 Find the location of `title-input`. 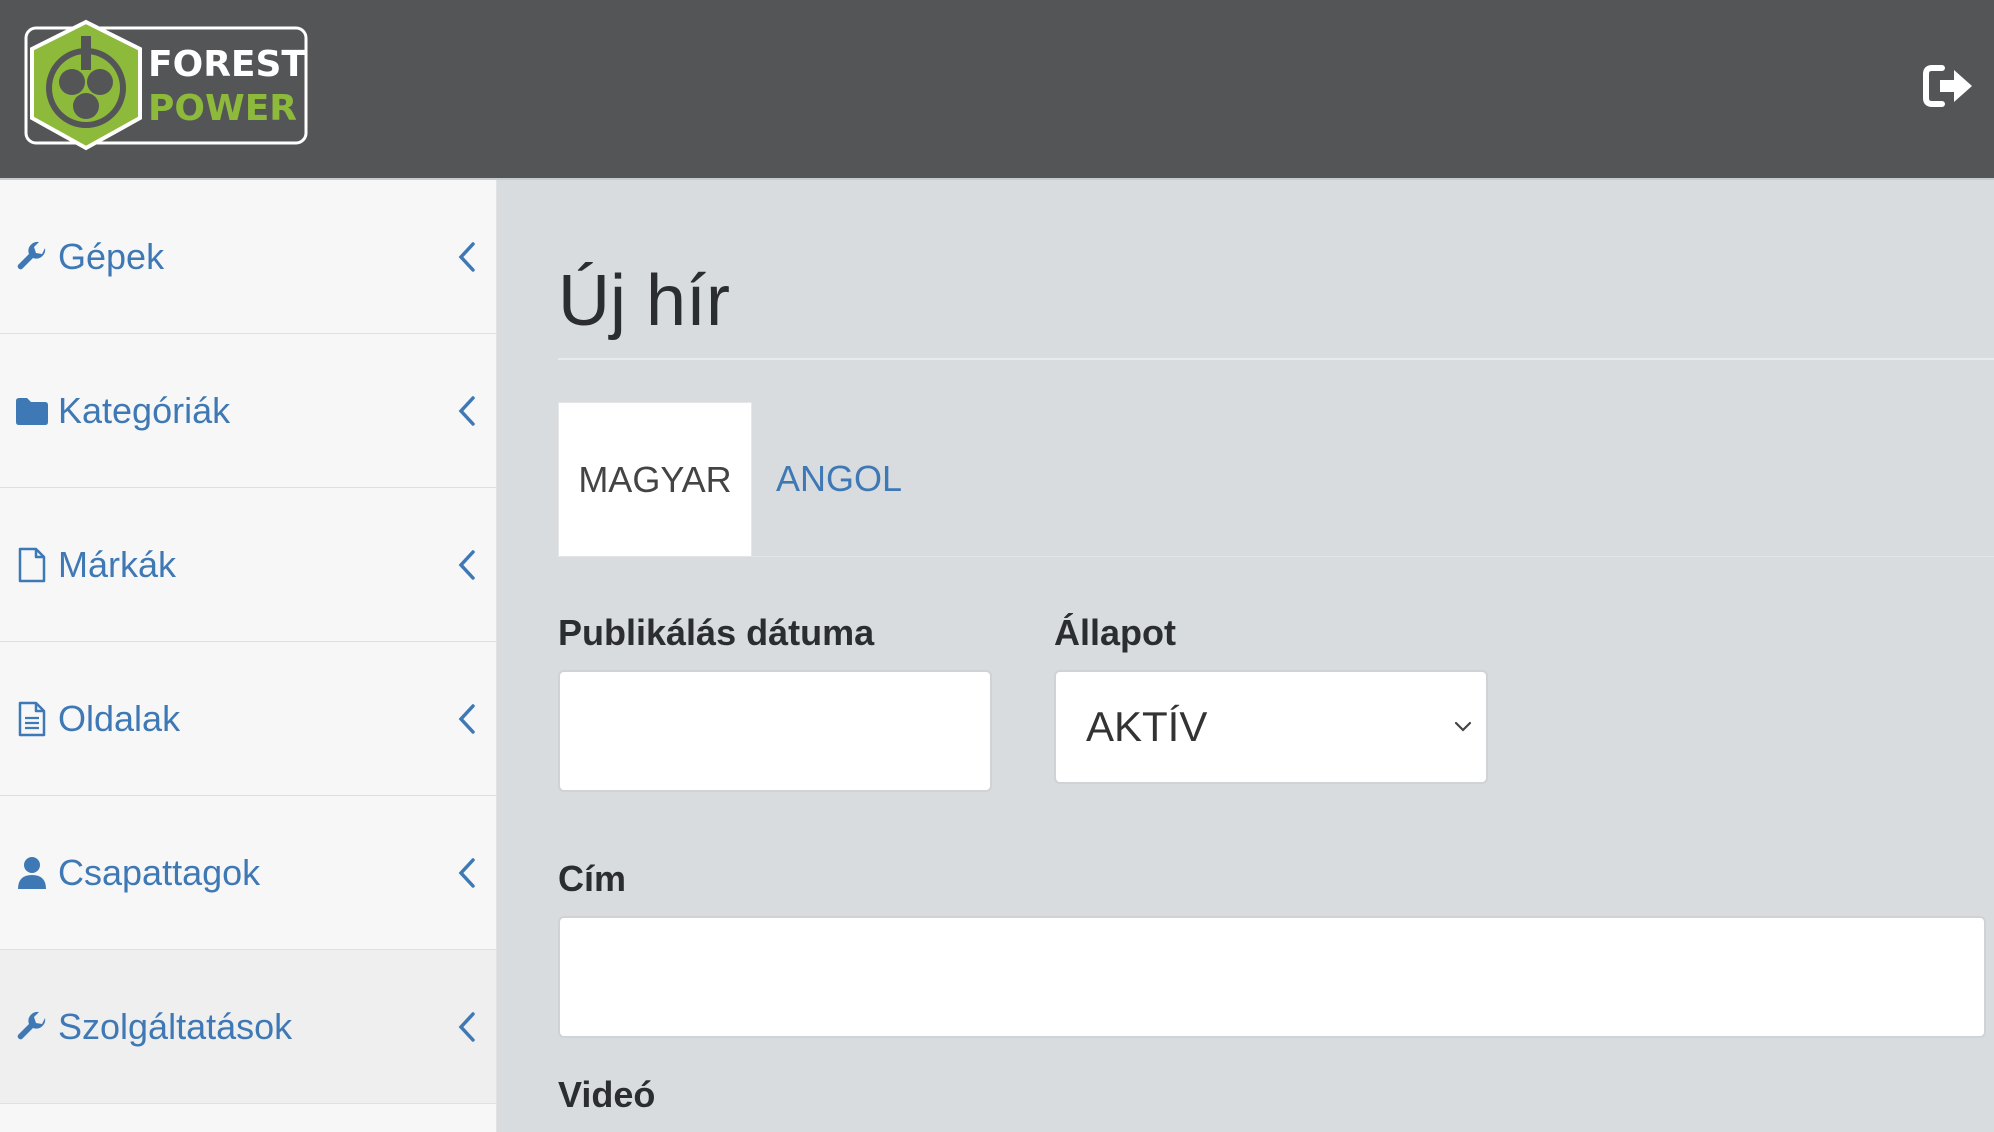

title-input is located at coordinates (1272, 977).